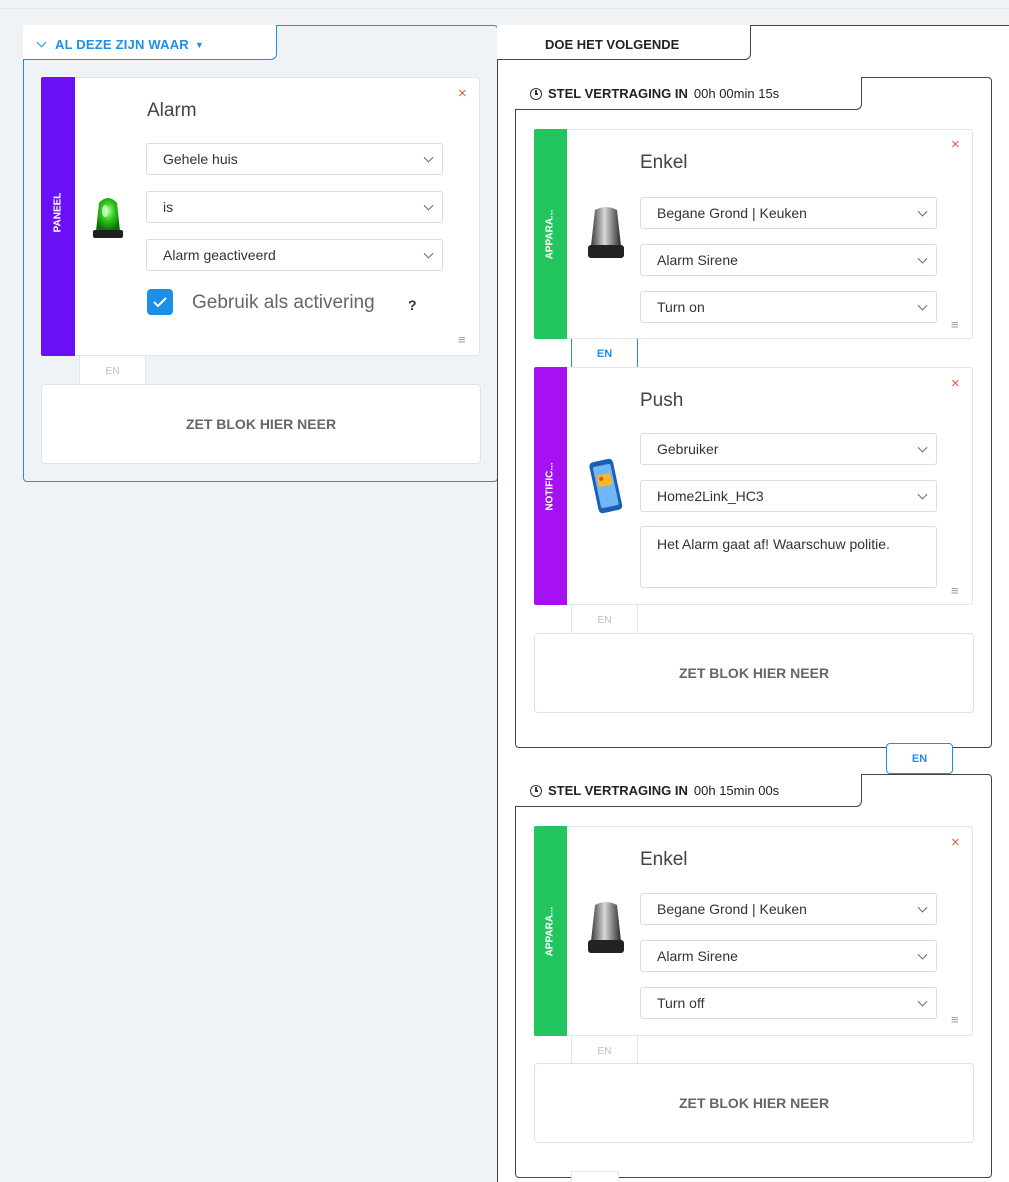 The height and width of the screenshot is (1182, 1009). Describe the element at coordinates (200, 159) in the screenshot. I see `scope-select-value: Gehele huis` at that location.